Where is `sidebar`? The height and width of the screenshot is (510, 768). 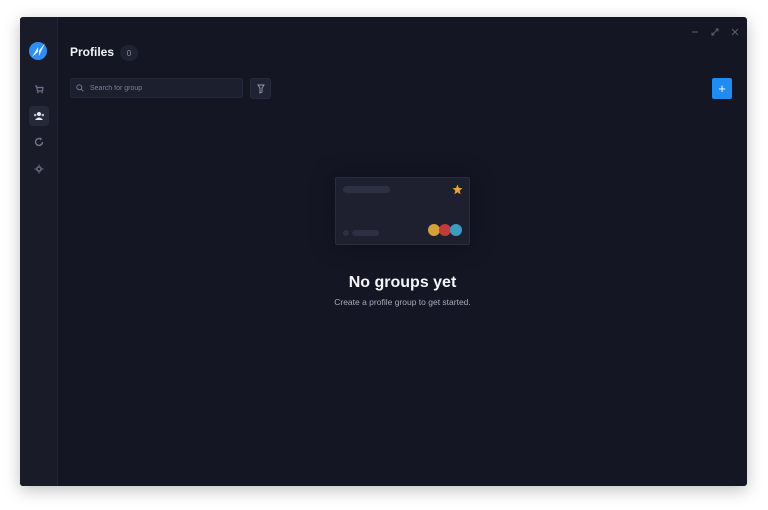
sidebar is located at coordinates (39, 251).